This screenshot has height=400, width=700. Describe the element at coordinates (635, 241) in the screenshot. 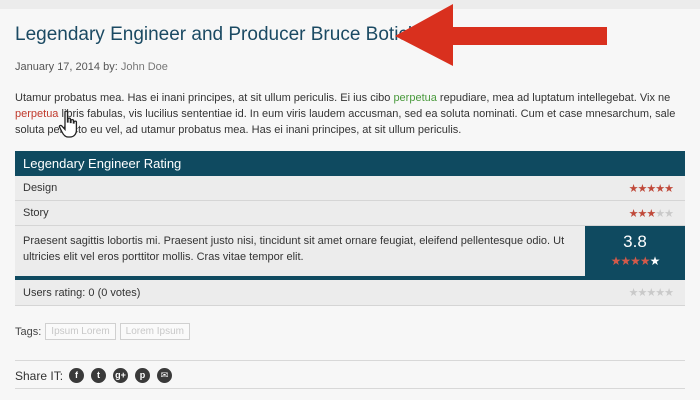

I see `overall-score: 3.8` at that location.